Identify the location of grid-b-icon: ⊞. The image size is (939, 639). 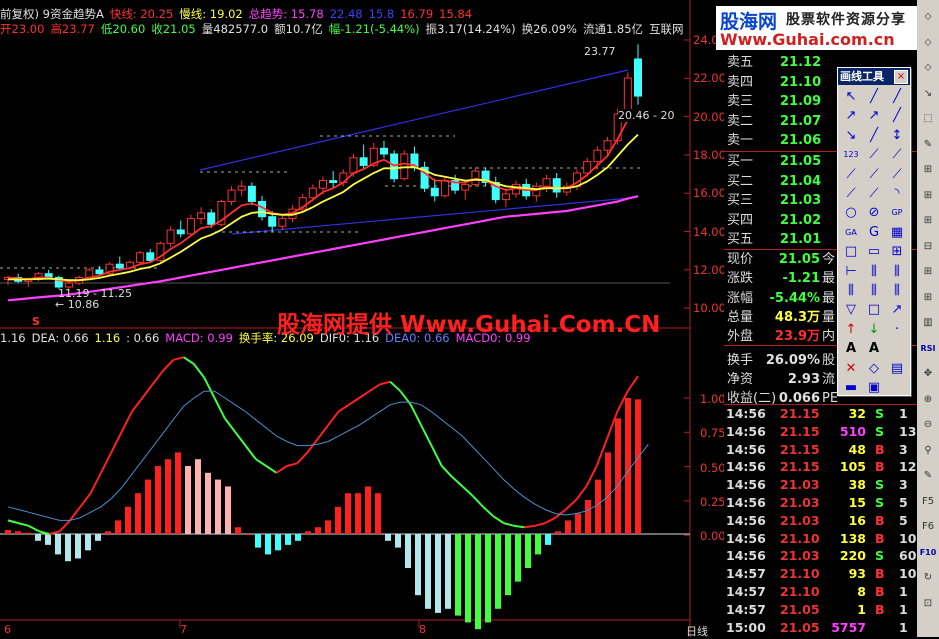
(928, 196).